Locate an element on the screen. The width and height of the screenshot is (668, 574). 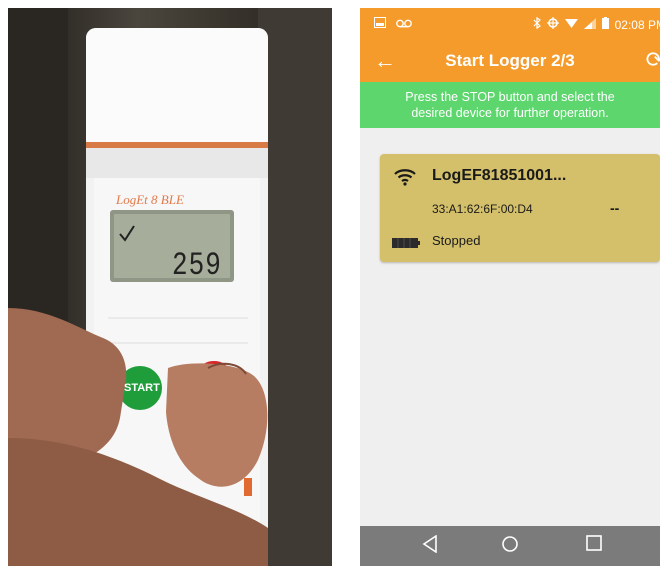
app-bar: ← Start Logger 2/3 ⟳ is located at coordinates (510, 61).